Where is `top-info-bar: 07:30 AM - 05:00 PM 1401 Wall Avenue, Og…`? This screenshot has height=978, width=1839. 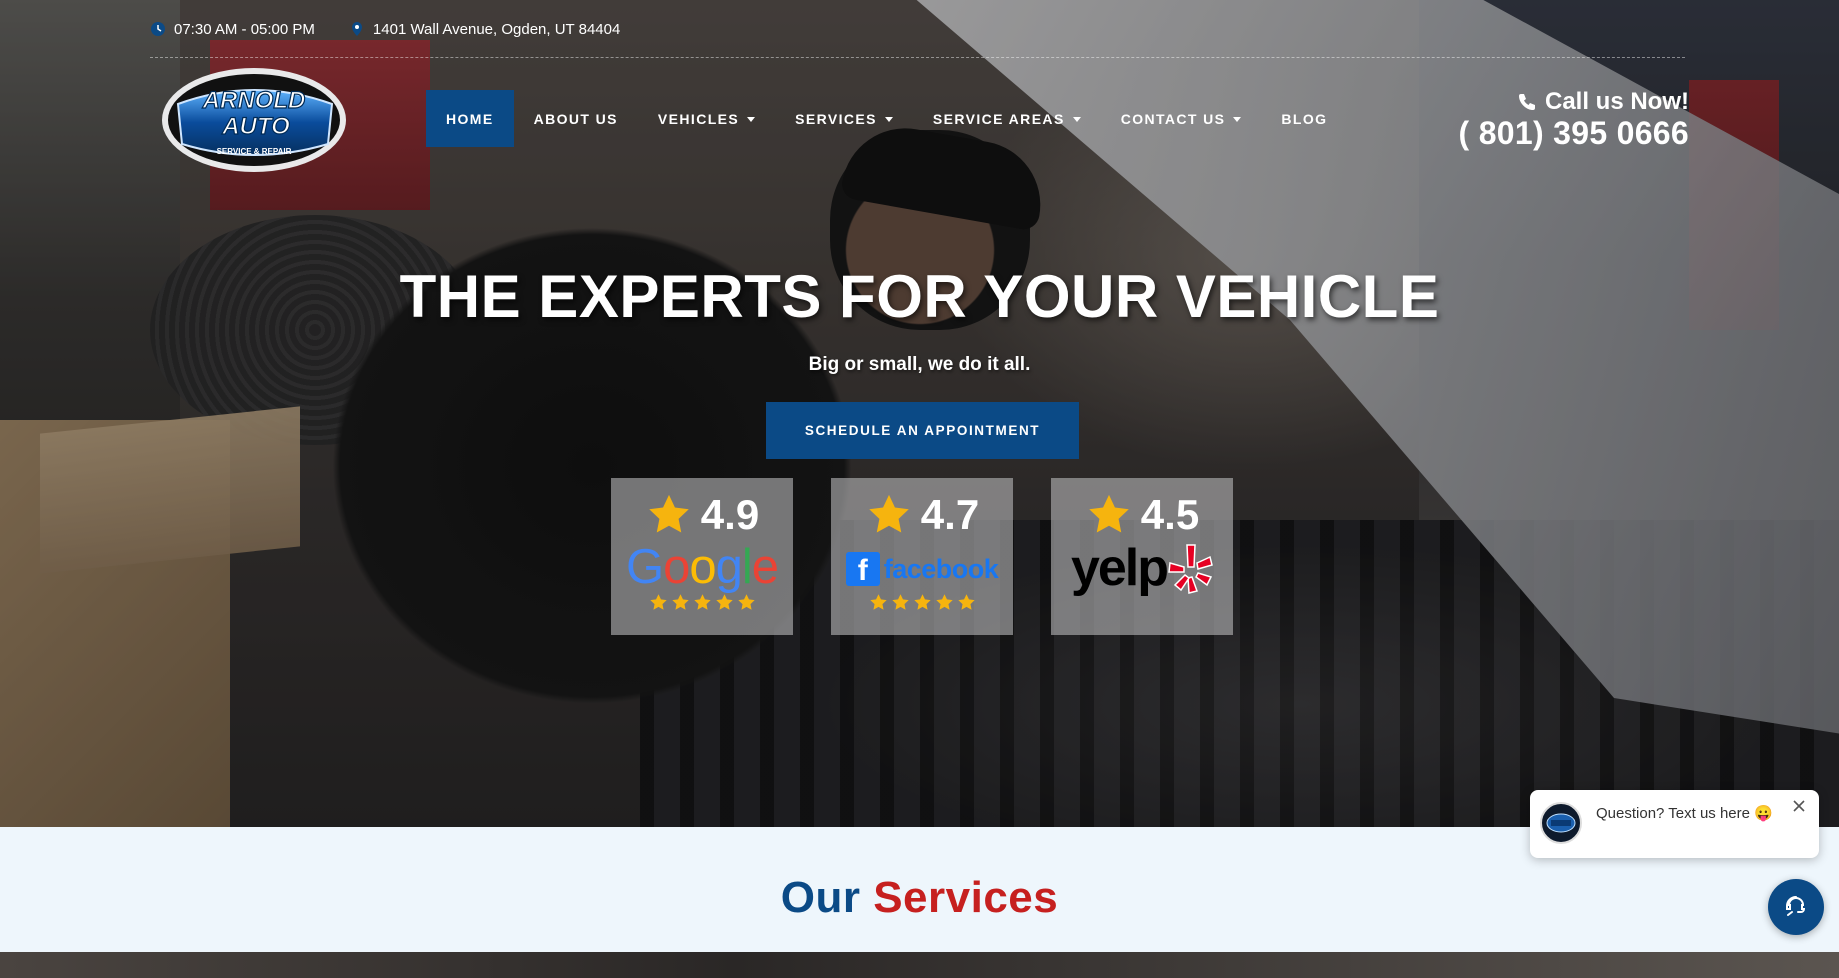
top-info-bar: 07:30 AM - 05:00 PM 1401 Wall Avenue, Og… is located at coordinates (385, 29).